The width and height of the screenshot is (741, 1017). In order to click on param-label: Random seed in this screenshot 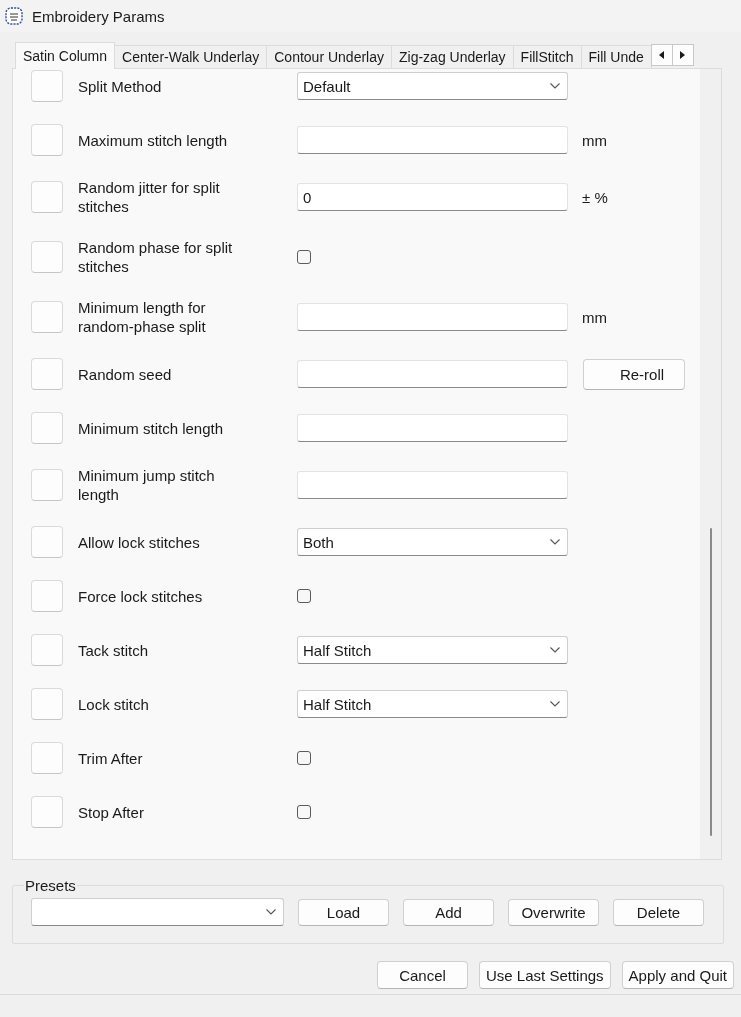, I will do `click(125, 374)`.